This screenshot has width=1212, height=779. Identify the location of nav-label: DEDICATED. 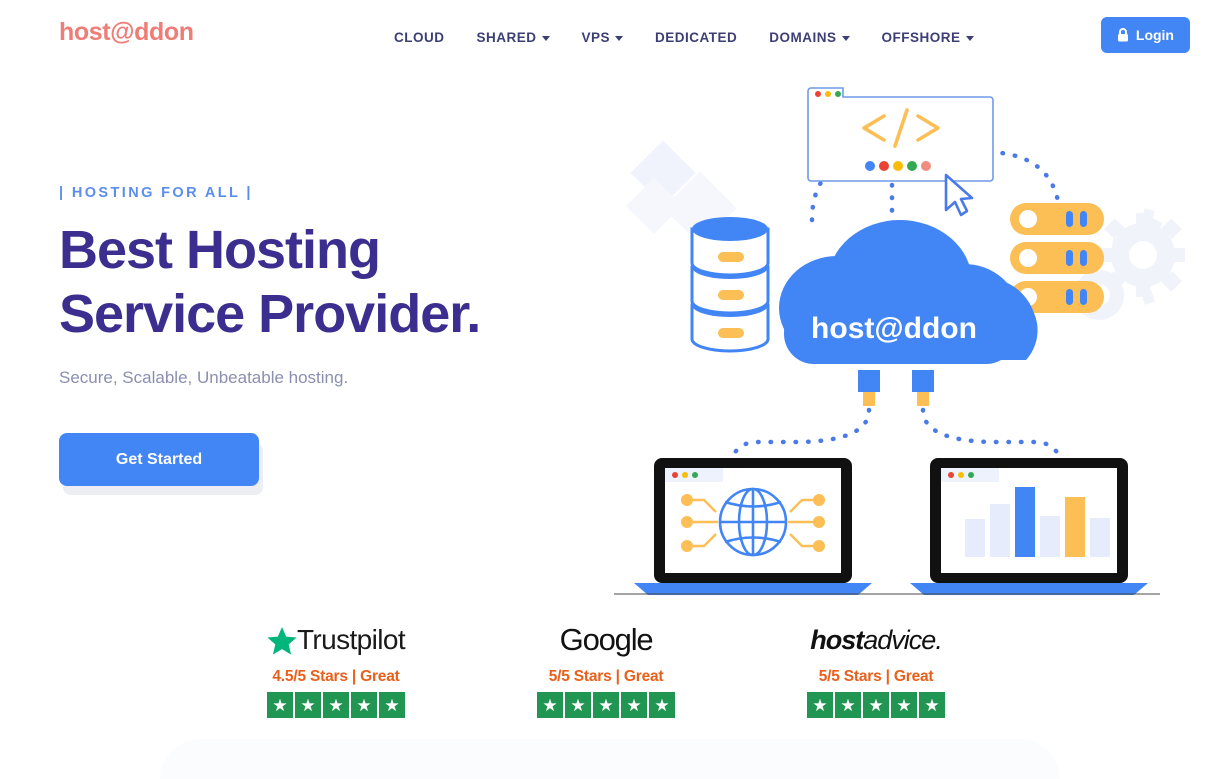
(696, 37).